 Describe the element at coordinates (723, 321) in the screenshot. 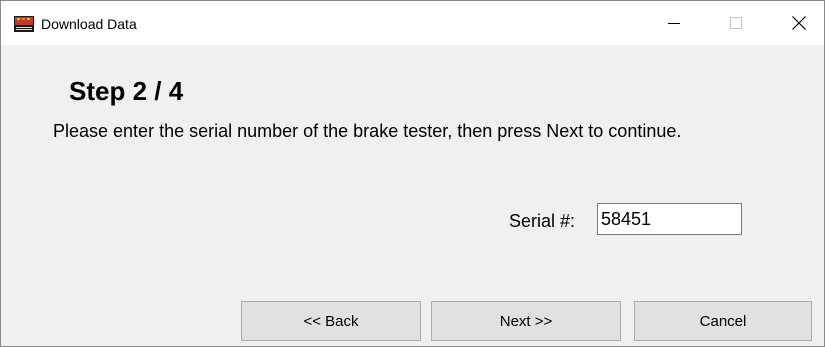

I see `cancel-button: Cancel` at that location.